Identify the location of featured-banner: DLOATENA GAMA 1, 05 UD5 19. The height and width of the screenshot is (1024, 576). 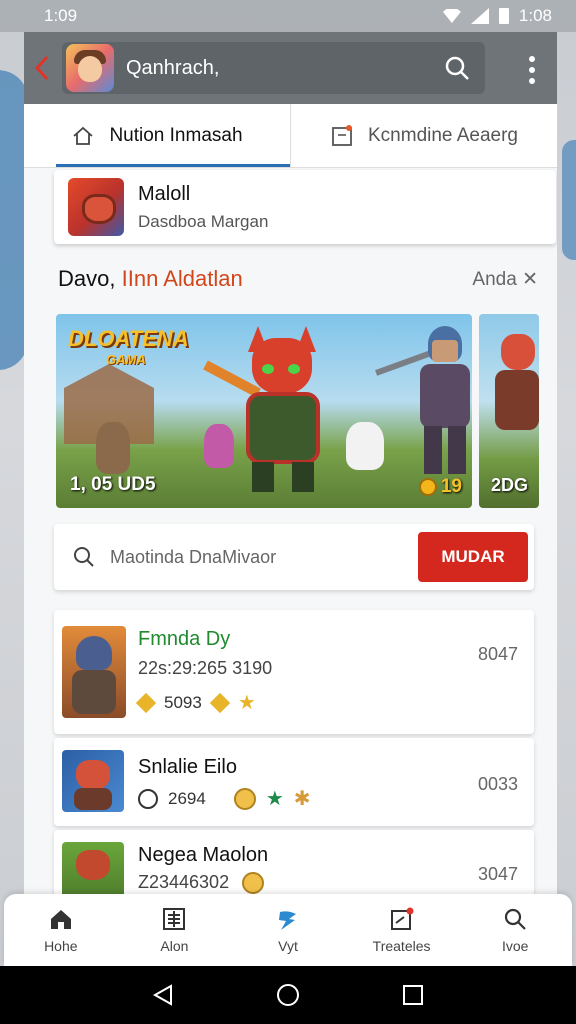
(264, 411).